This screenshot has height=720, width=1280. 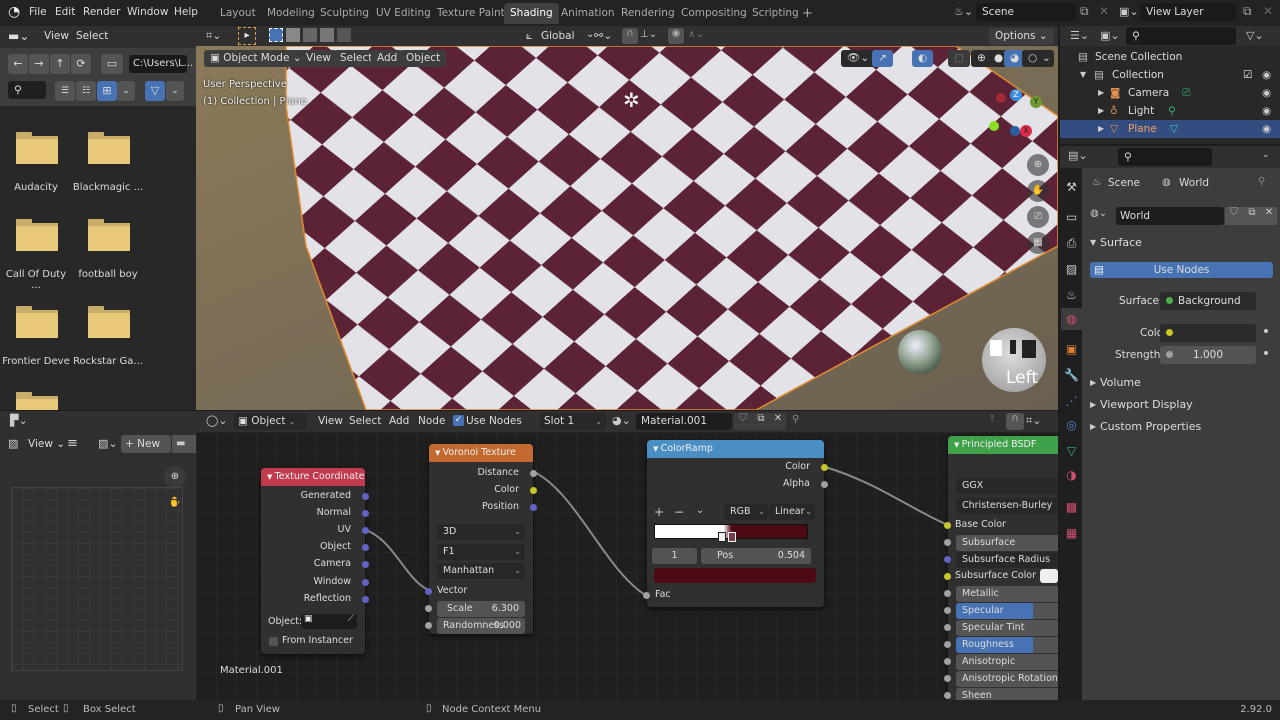 What do you see at coordinates (481, 532) in the screenshot?
I see `dimensions-dropdown: 3D ⌄` at bounding box center [481, 532].